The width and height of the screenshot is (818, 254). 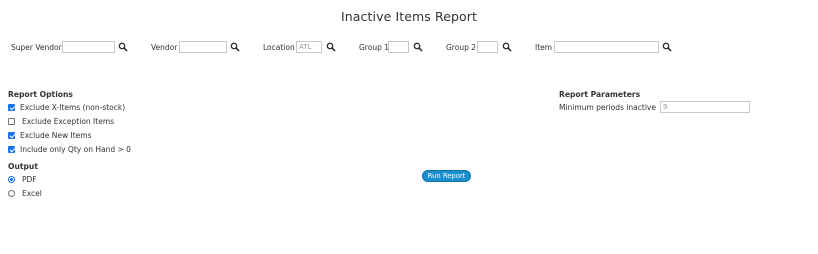 I want to click on excel-label: Excel, so click(x=32, y=193).